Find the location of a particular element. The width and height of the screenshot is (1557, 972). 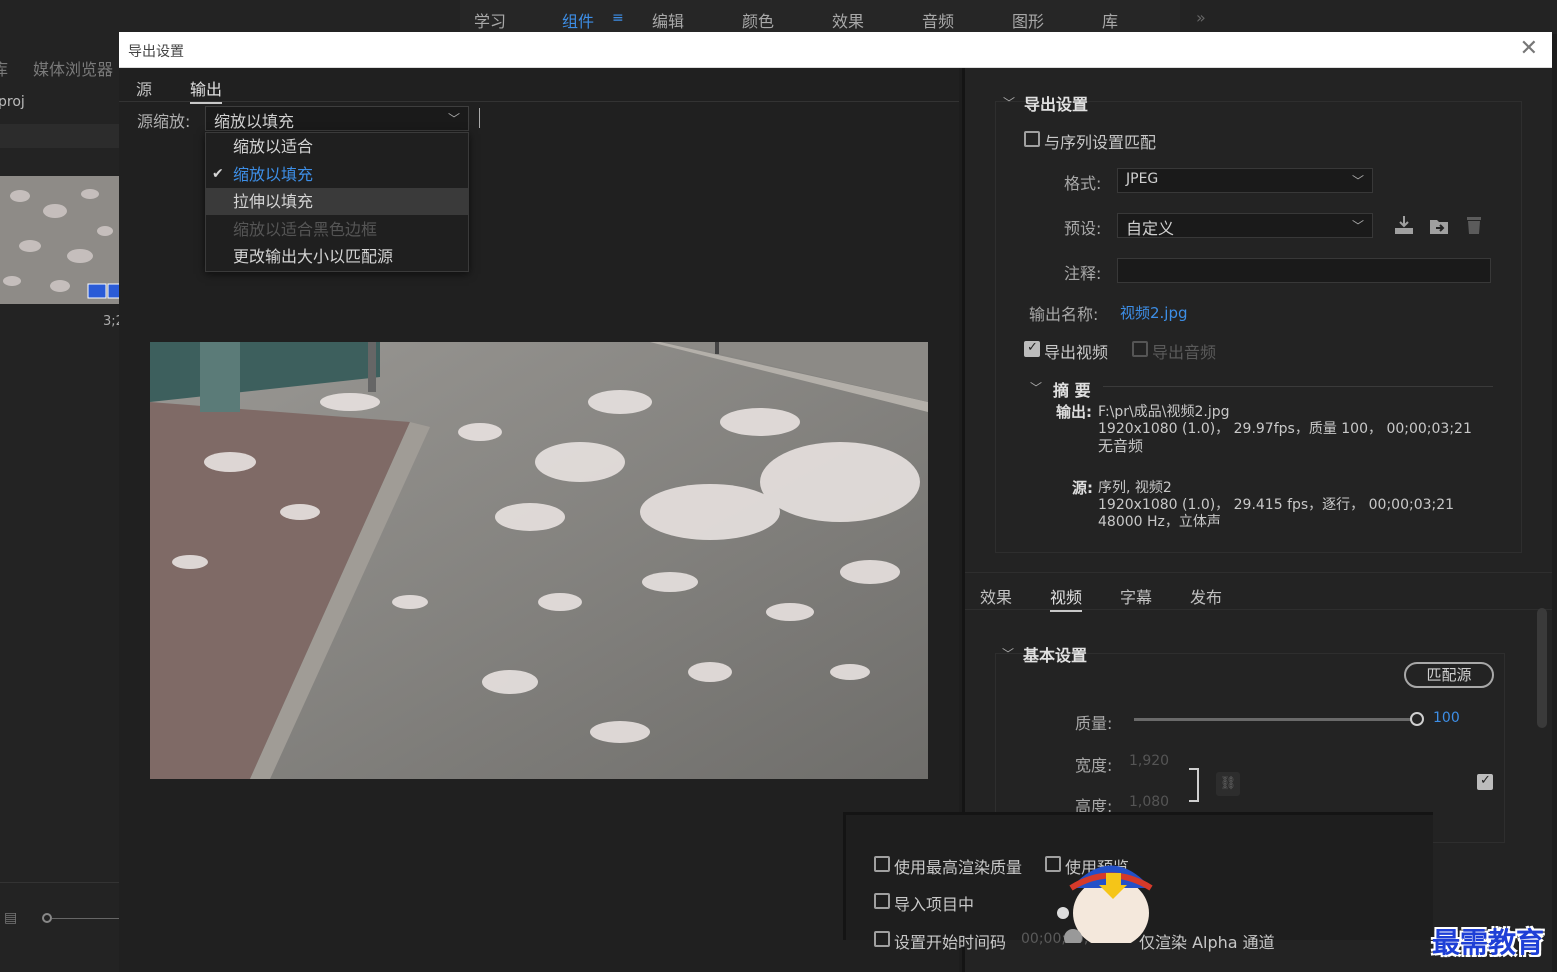

summary-source-audio: 48000 Hz，立体声 is located at coordinates (1159, 522).